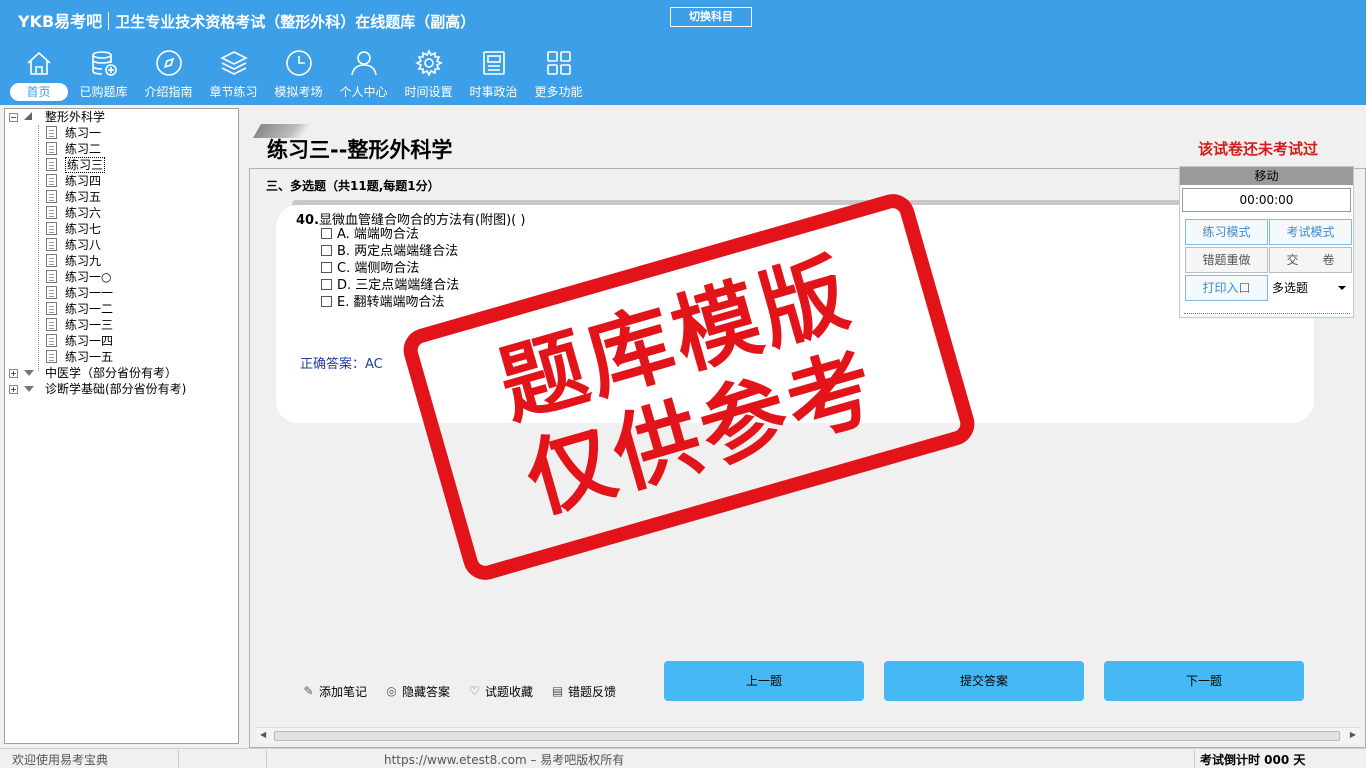 Image resolution: width=1366 pixels, height=768 pixels. What do you see at coordinates (233, 76) in the screenshot?
I see `nav-chapter: 章节练习` at bounding box center [233, 76].